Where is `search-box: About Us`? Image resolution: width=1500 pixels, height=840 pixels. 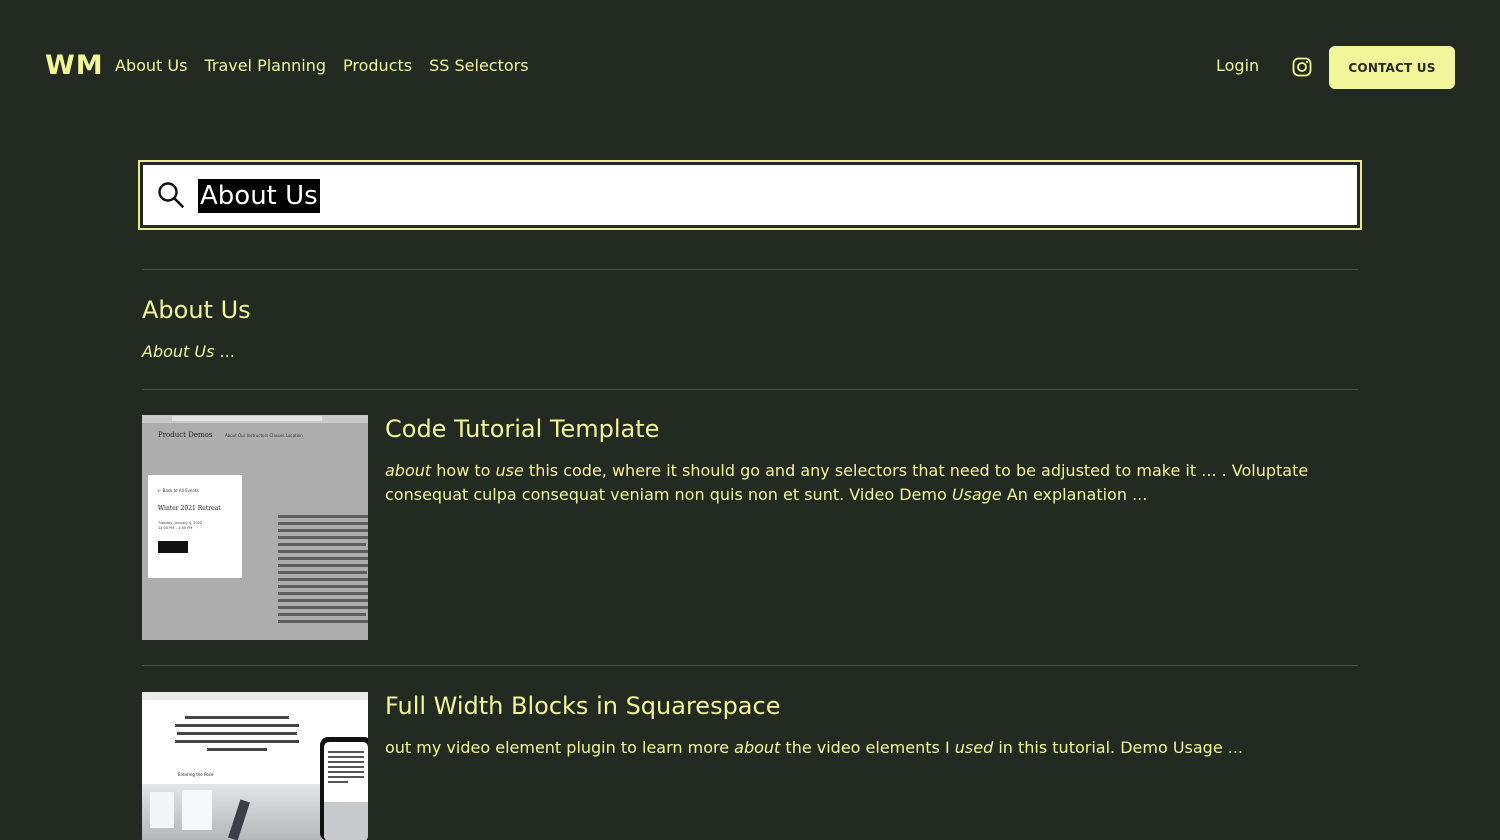
search-box: About Us is located at coordinates (750, 195).